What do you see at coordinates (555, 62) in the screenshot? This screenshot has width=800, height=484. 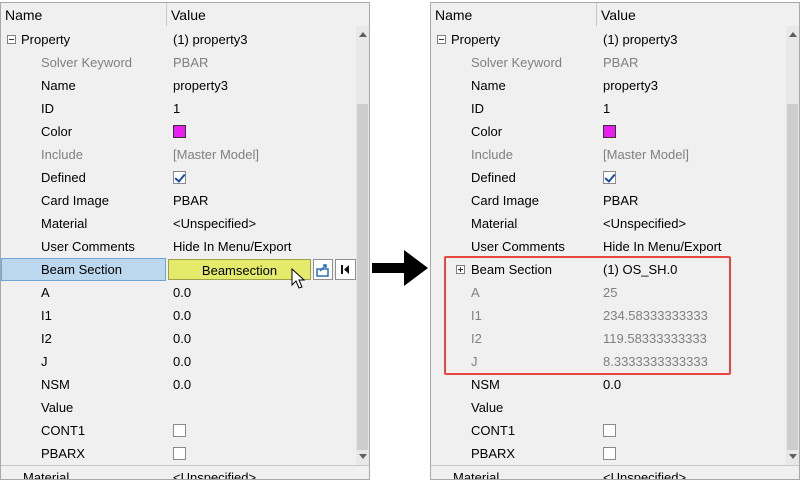 I see `right-row-solver-keyword: Solver Keyword PBAR` at bounding box center [555, 62].